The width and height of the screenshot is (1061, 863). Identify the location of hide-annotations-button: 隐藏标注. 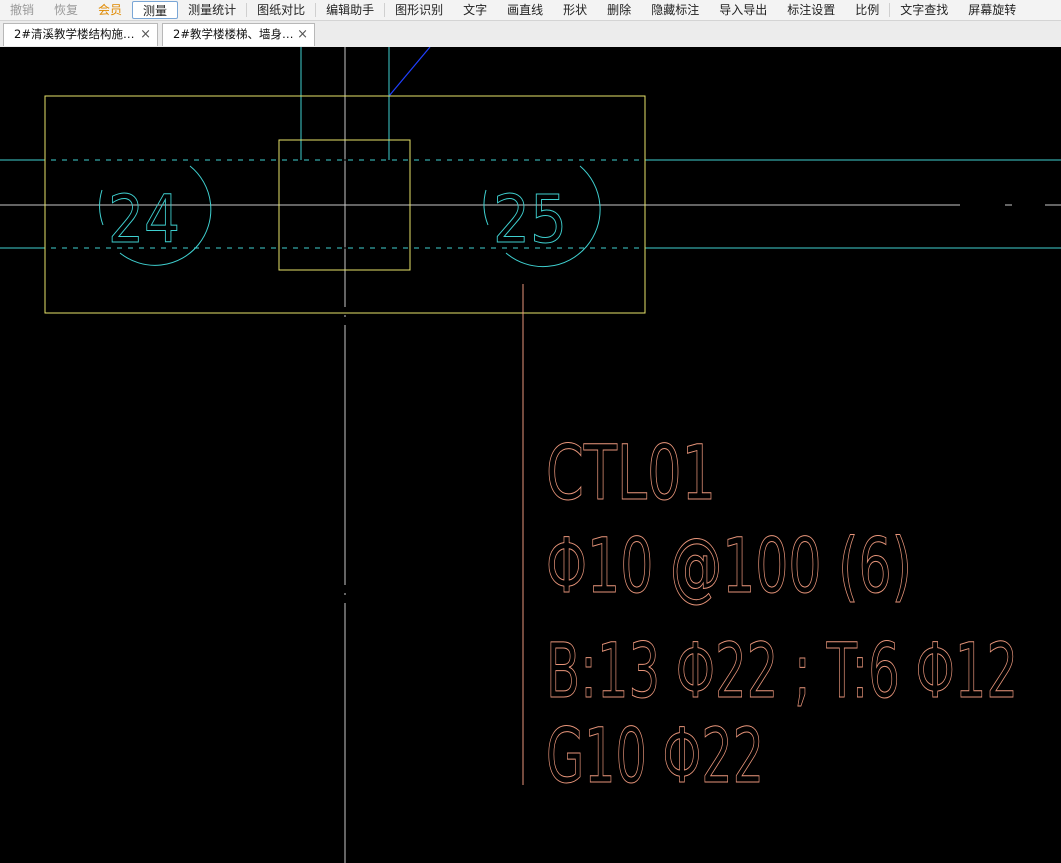
(675, 10).